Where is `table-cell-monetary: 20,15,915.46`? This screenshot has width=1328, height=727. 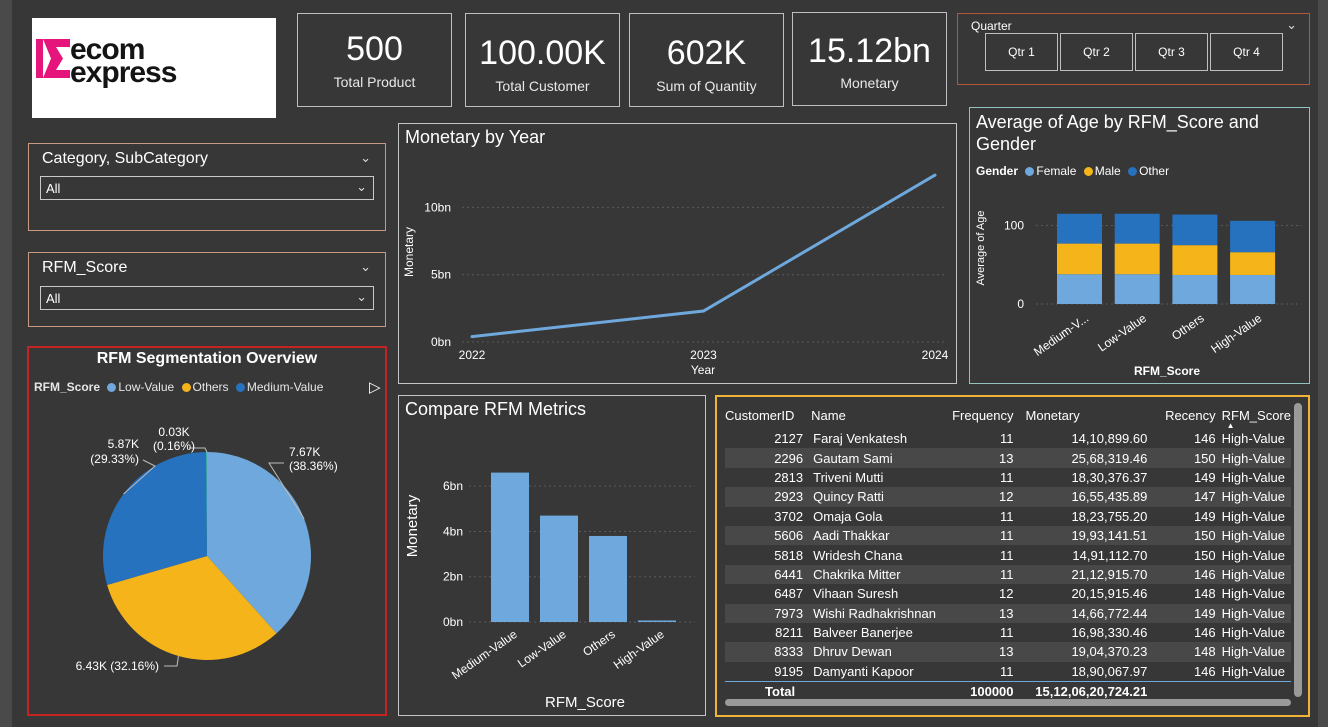
table-cell-monetary: 20,15,915.46 is located at coordinates (1109, 594).